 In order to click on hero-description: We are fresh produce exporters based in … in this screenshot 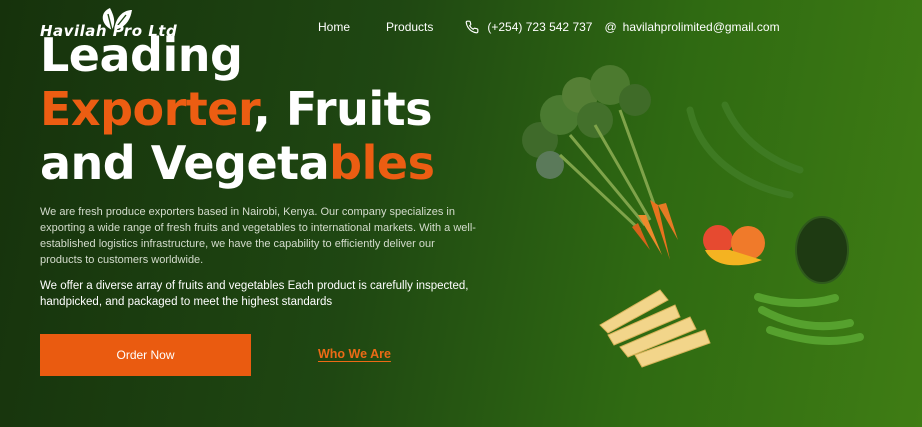, I will do `click(258, 236)`.